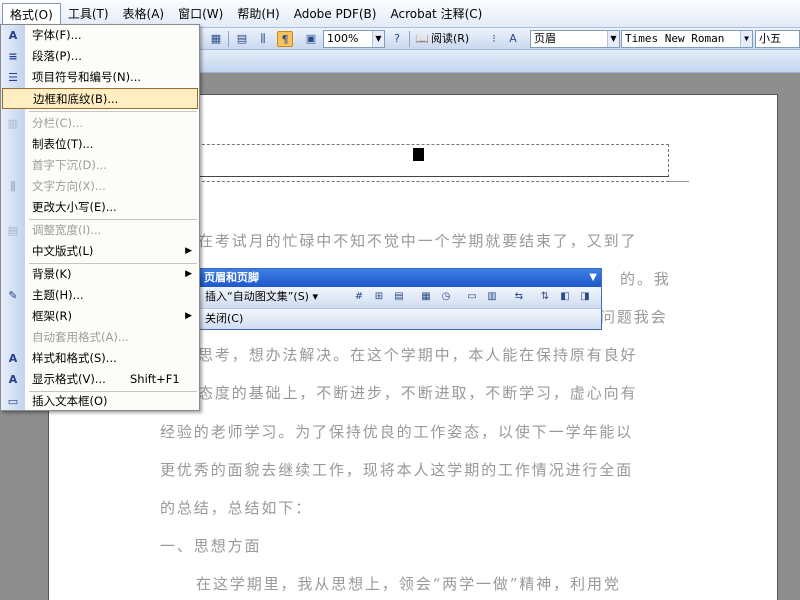 The image size is (800, 600). I want to click on document-map-icon: ¶, so click(285, 39).